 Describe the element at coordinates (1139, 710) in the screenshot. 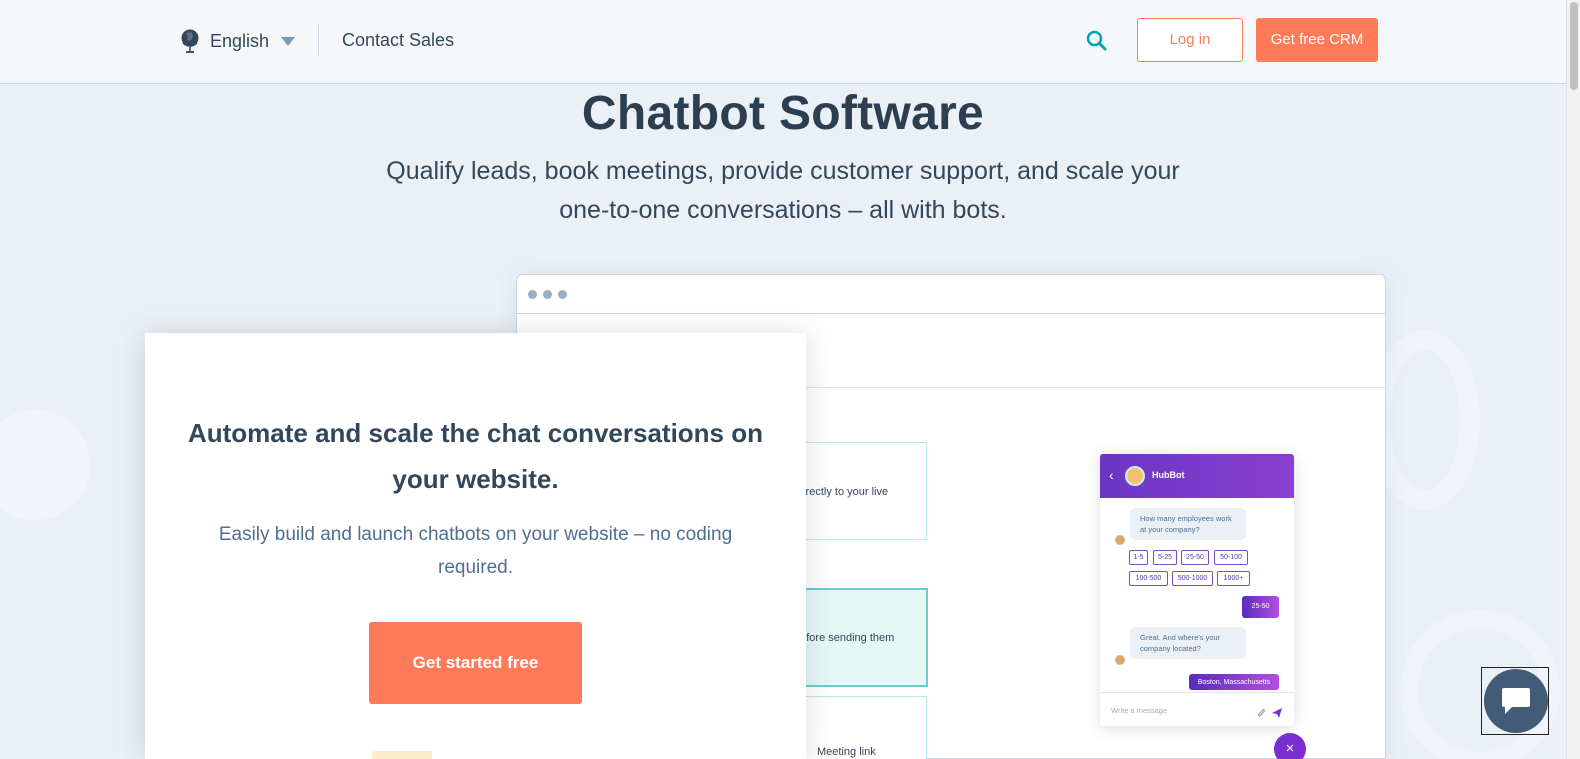

I see `chat-input-placeholder: Write a message` at that location.